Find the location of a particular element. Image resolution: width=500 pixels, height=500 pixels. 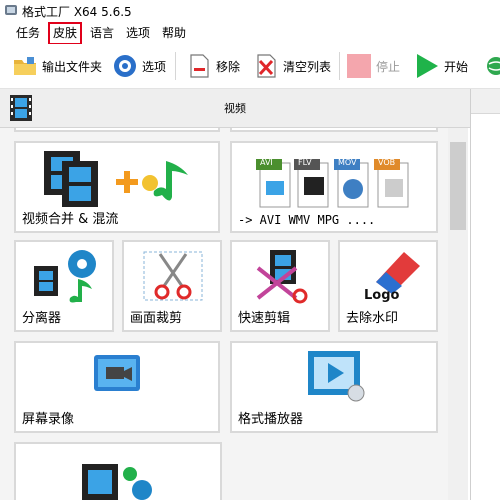

tile-quick-clip: 快速剪辑 is located at coordinates (280, 286).